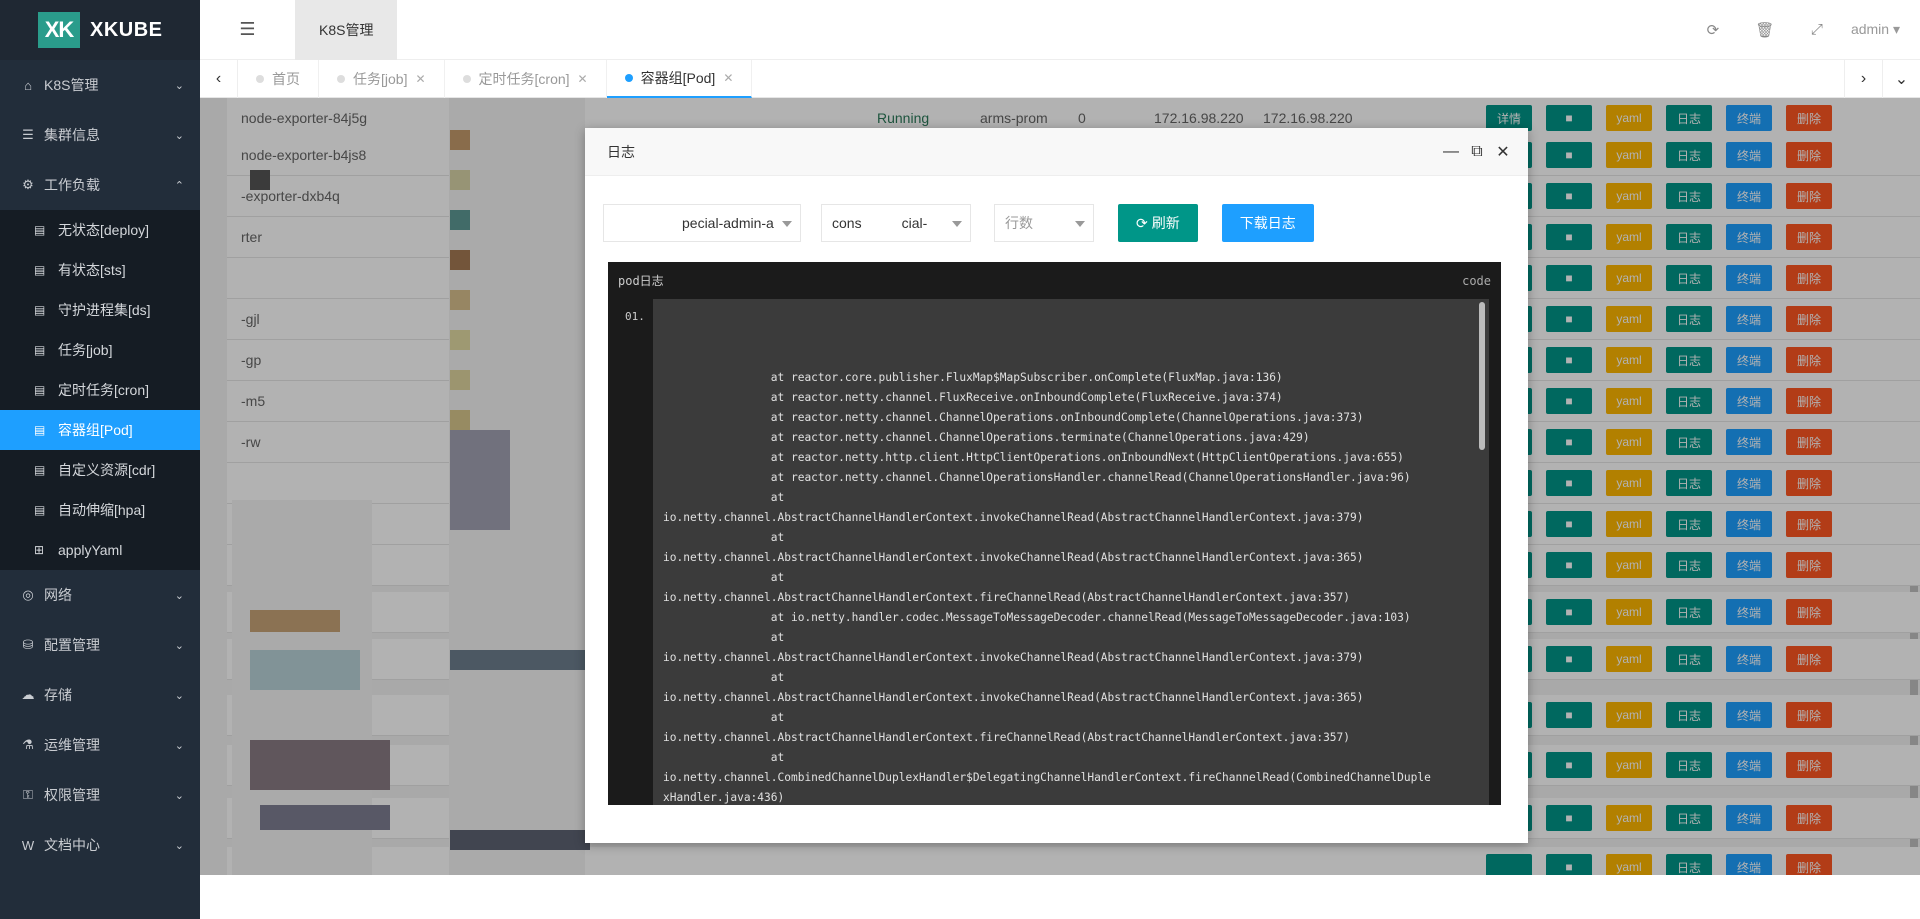 The image size is (1920, 919). I want to click on chevron-up-icon: ⌃, so click(179, 185).